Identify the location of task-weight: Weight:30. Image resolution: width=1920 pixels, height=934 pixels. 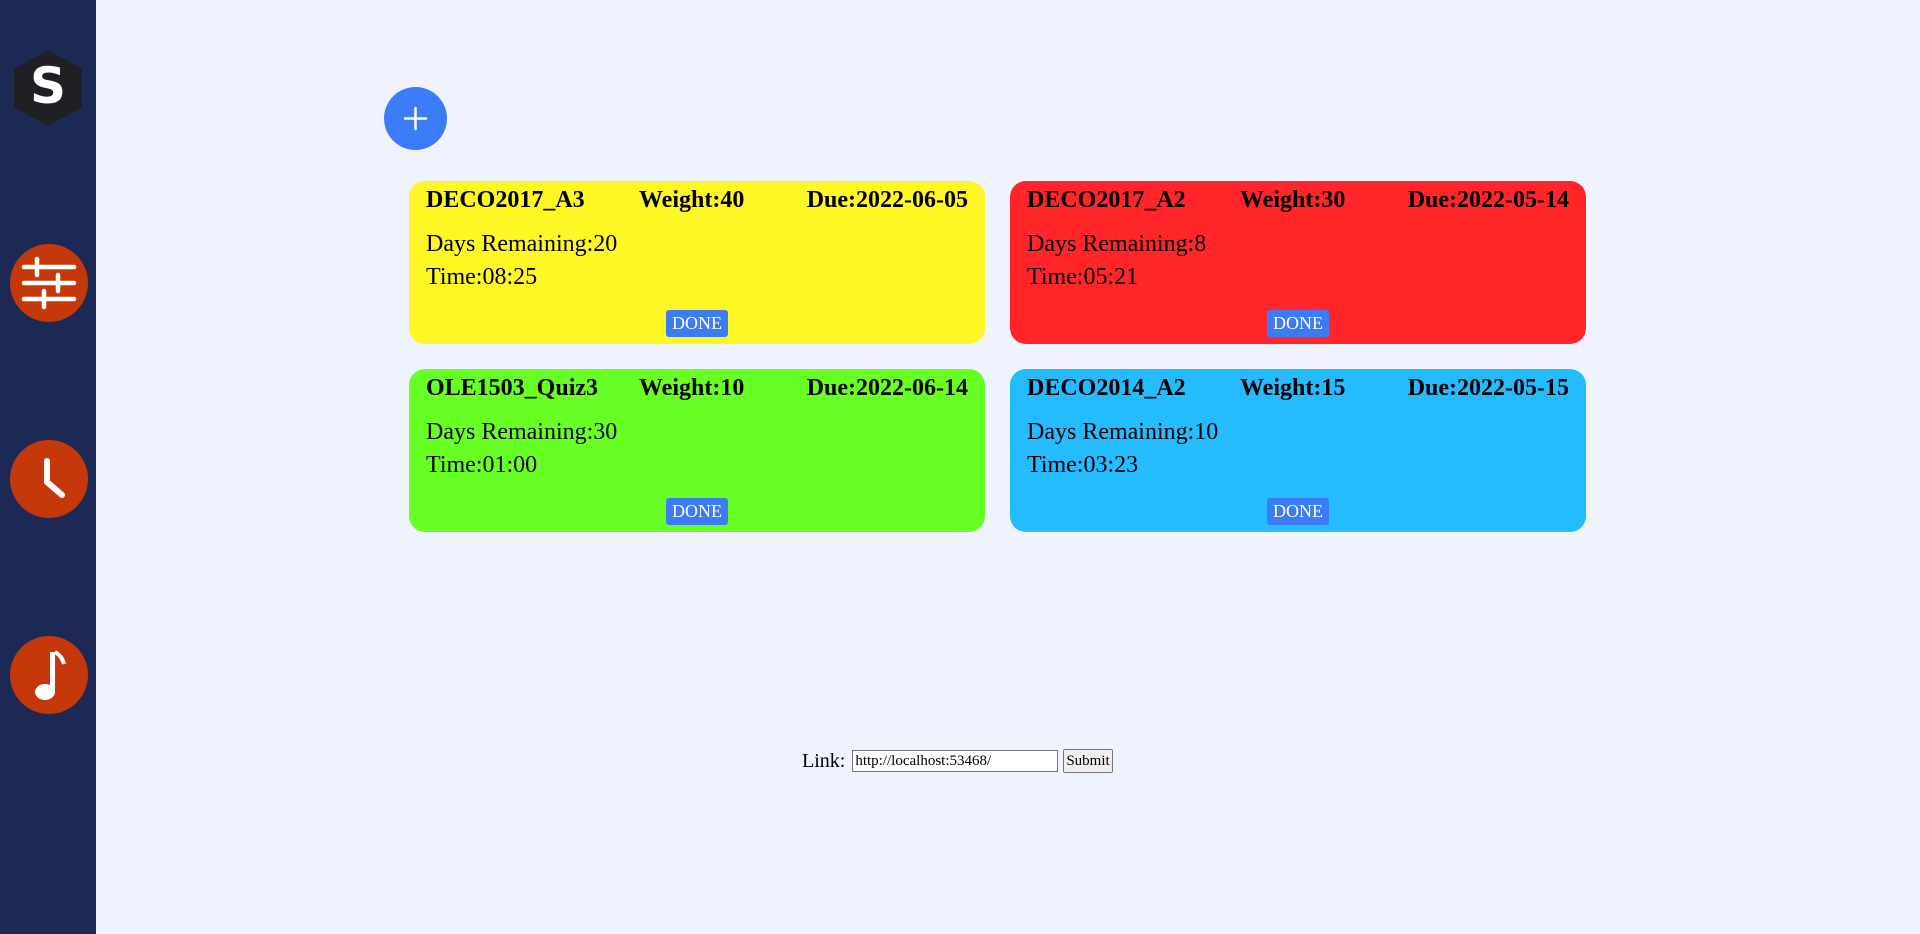
(1293, 200).